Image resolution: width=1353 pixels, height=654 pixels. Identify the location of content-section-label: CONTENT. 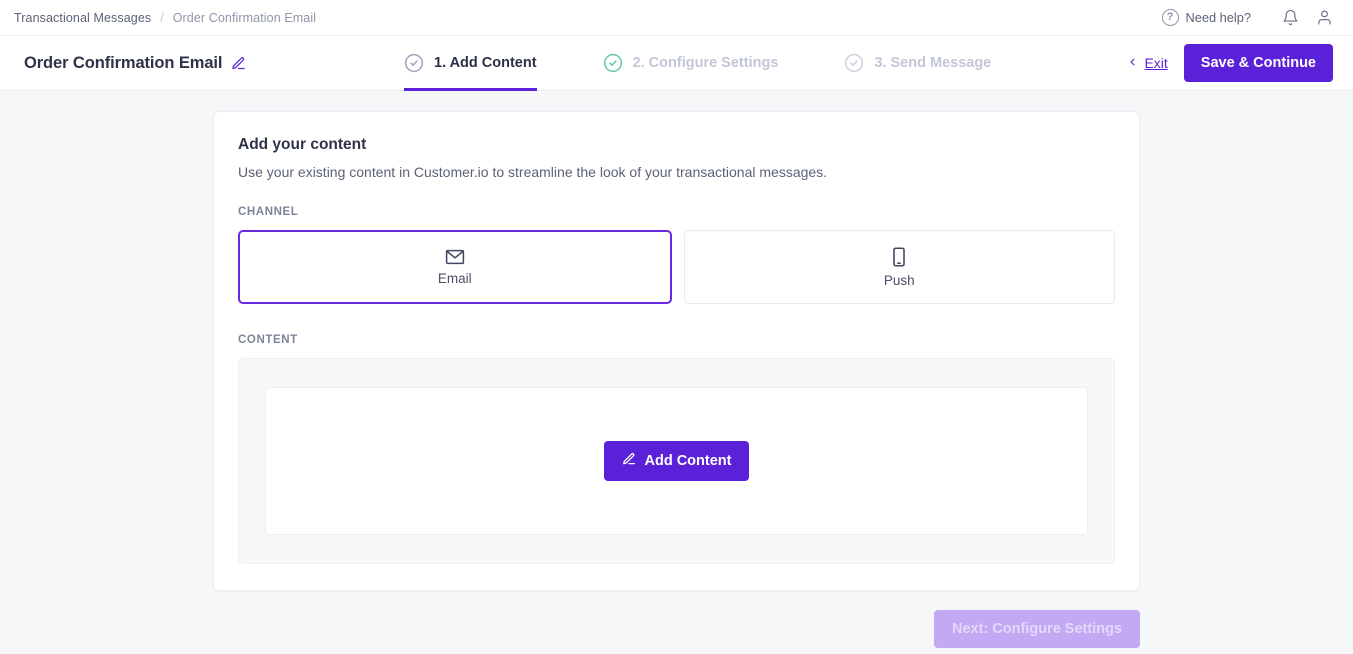
(268, 340).